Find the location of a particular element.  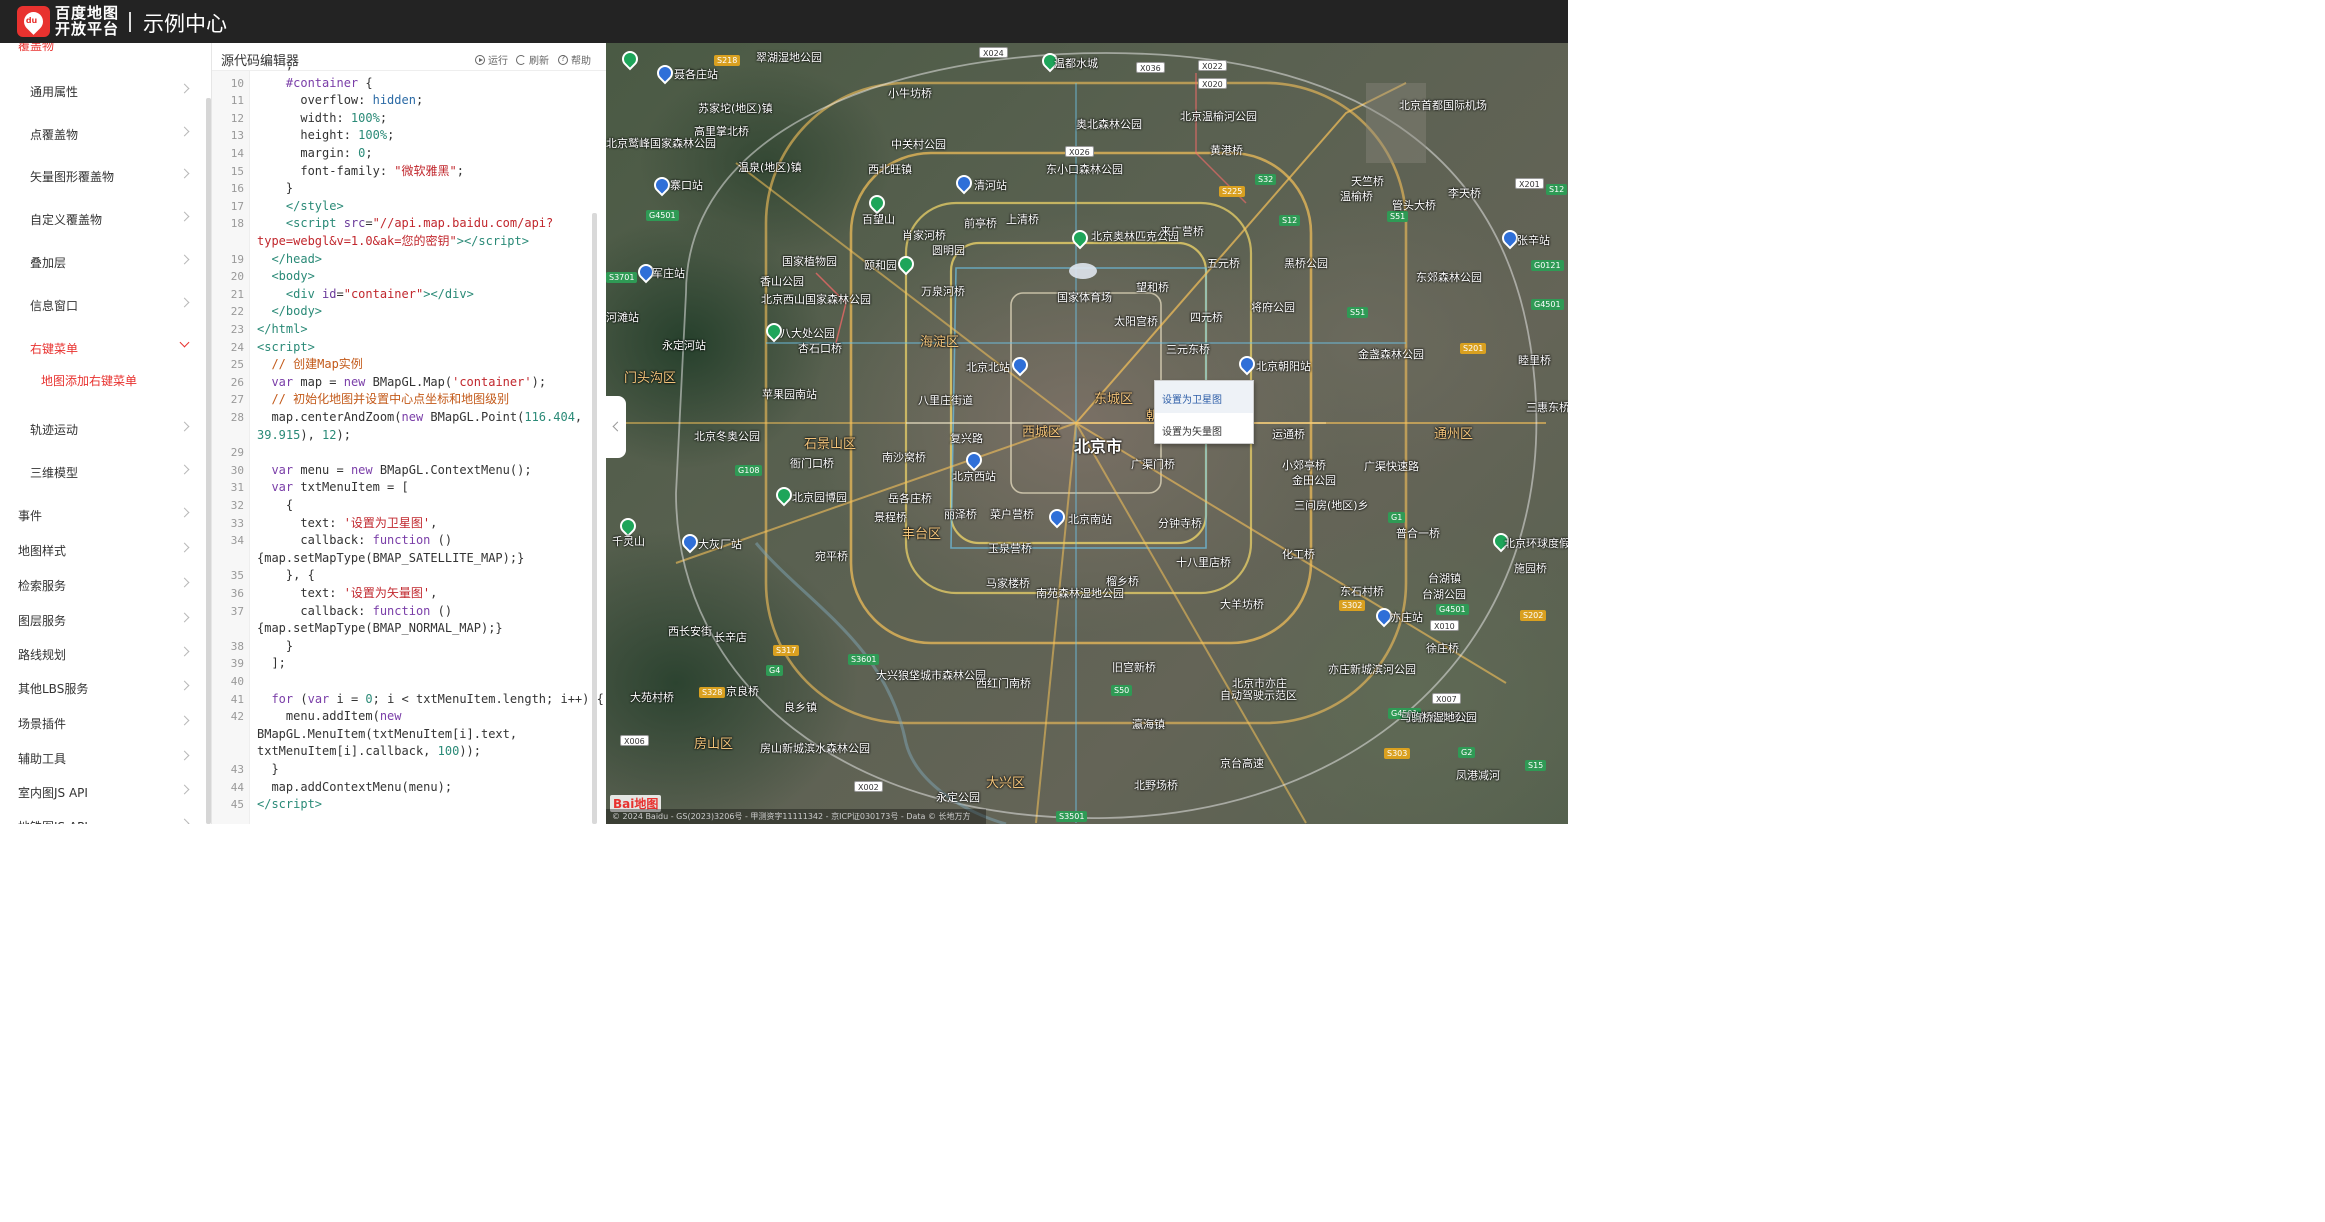

editor-scrollbar is located at coordinates (594, 518).